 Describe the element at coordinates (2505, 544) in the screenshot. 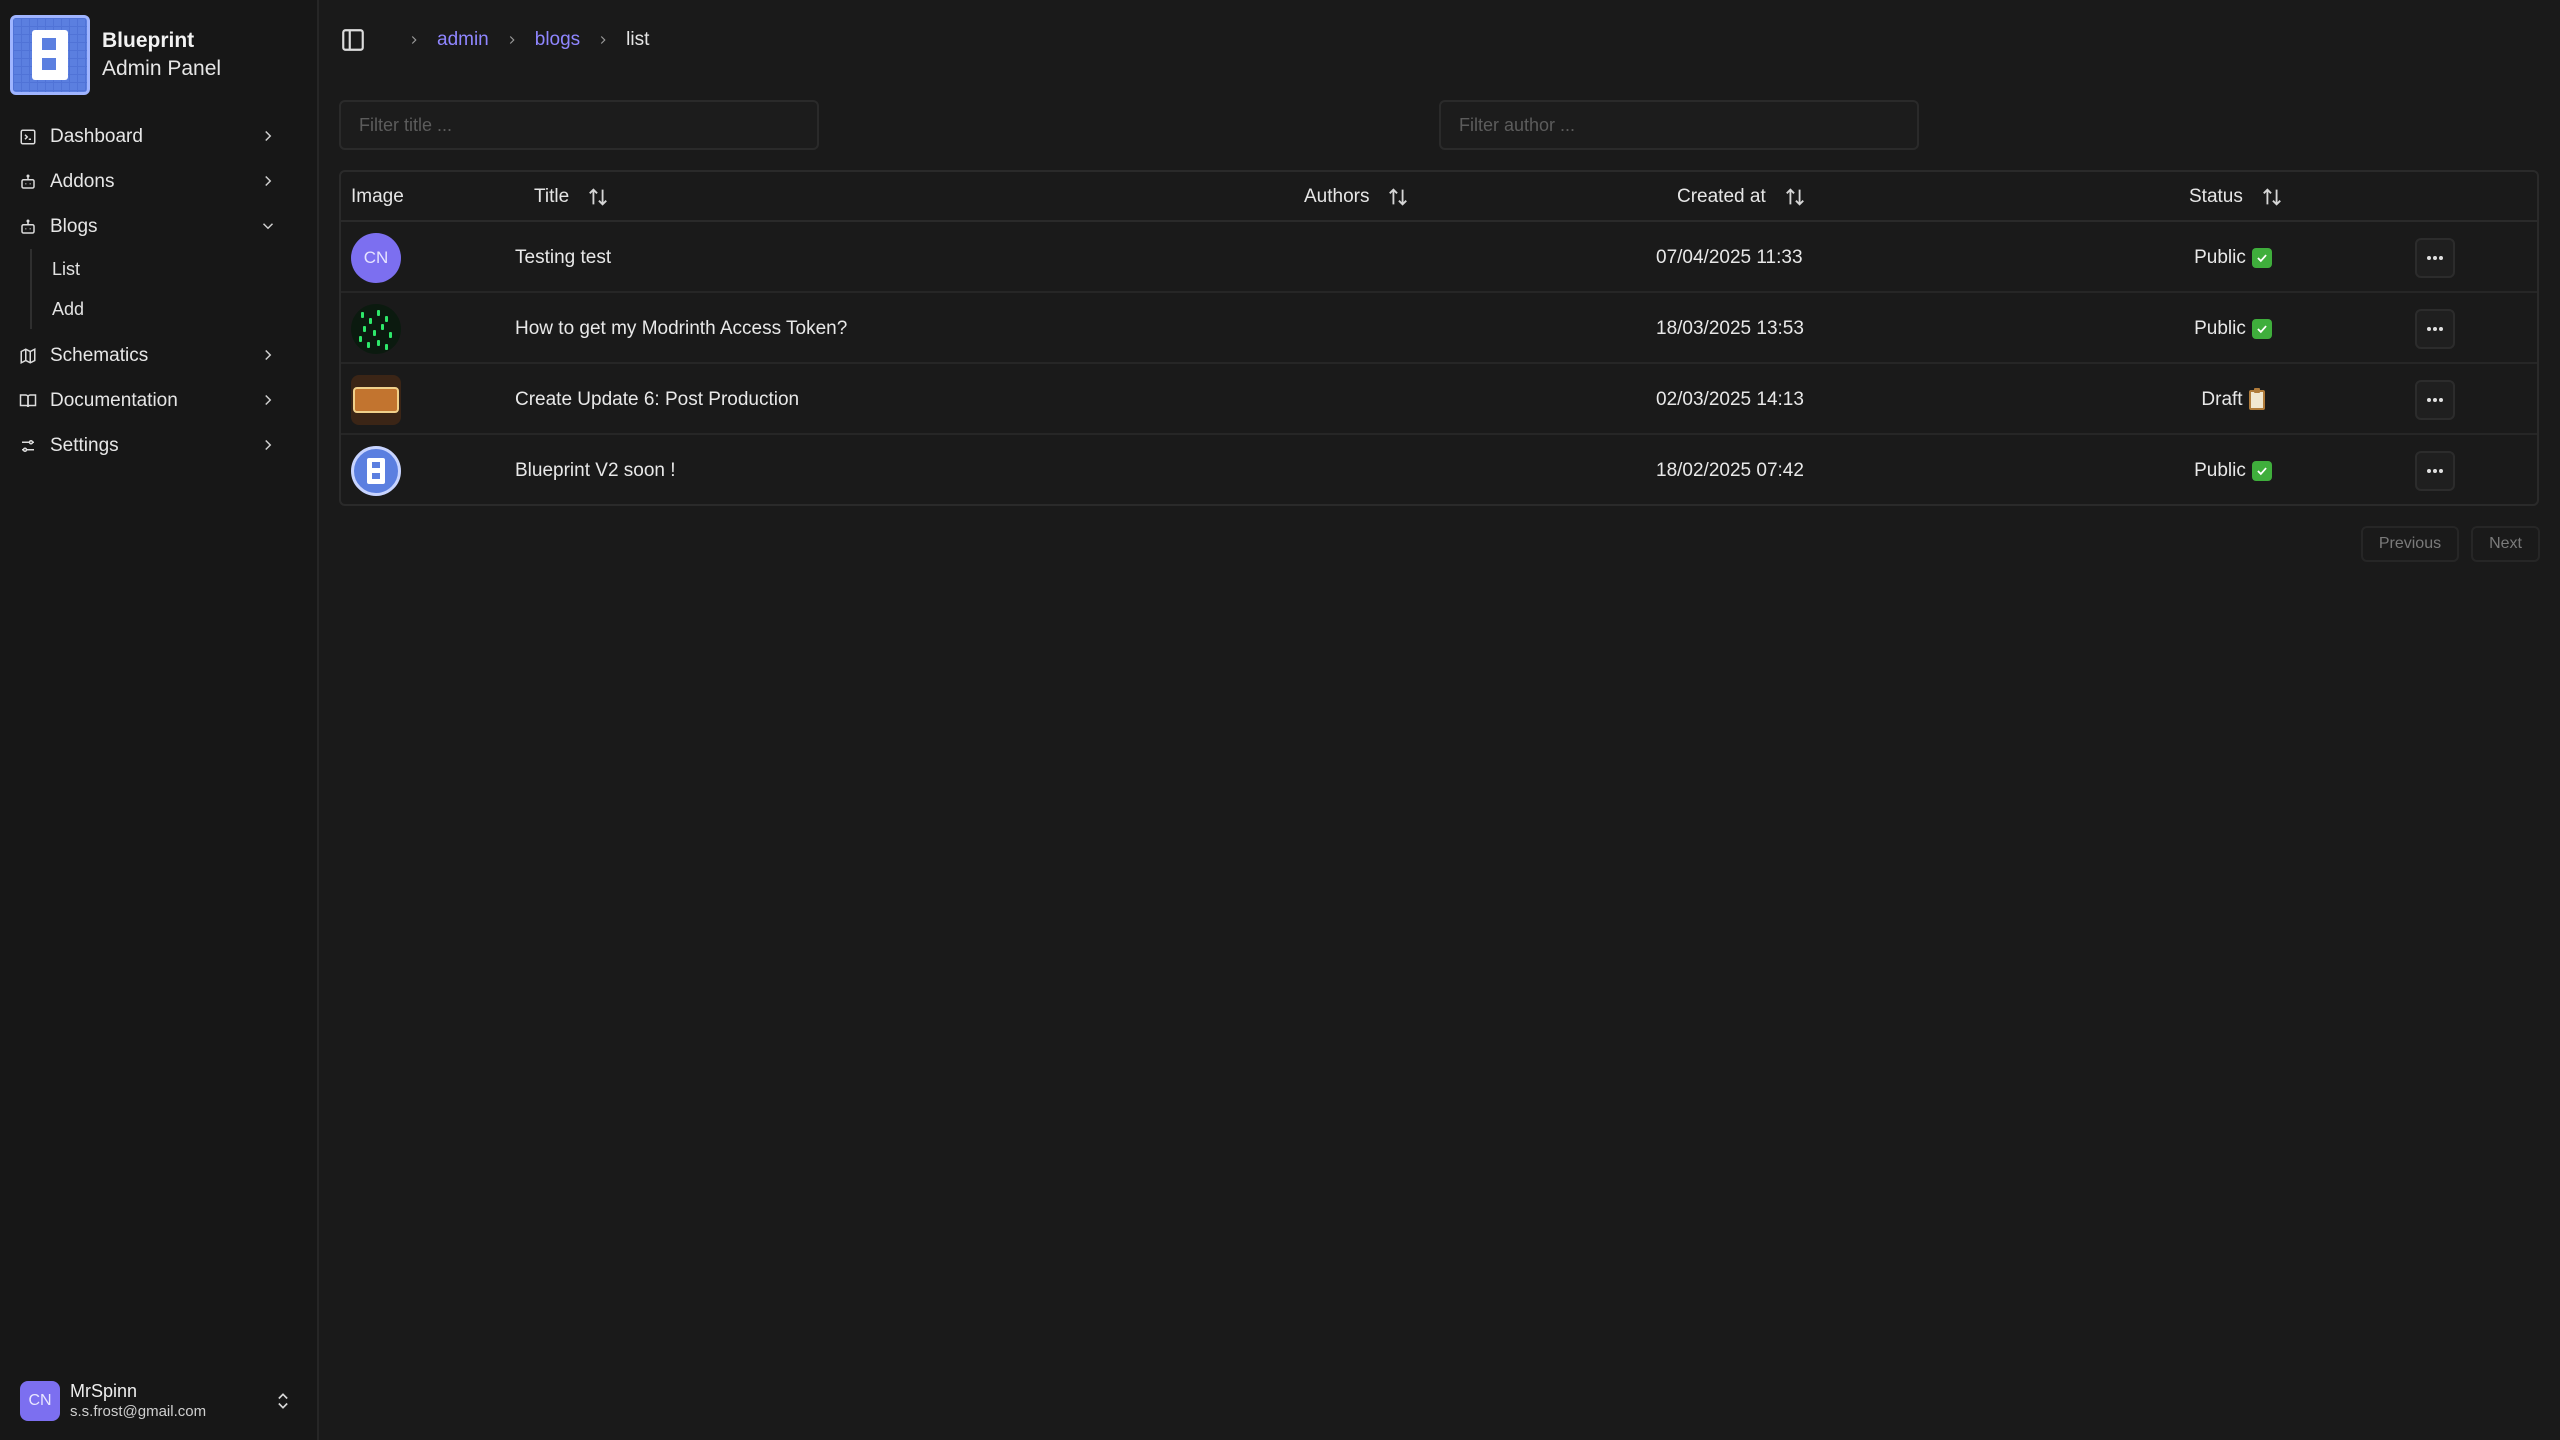

I see `next-page-button: Next` at that location.